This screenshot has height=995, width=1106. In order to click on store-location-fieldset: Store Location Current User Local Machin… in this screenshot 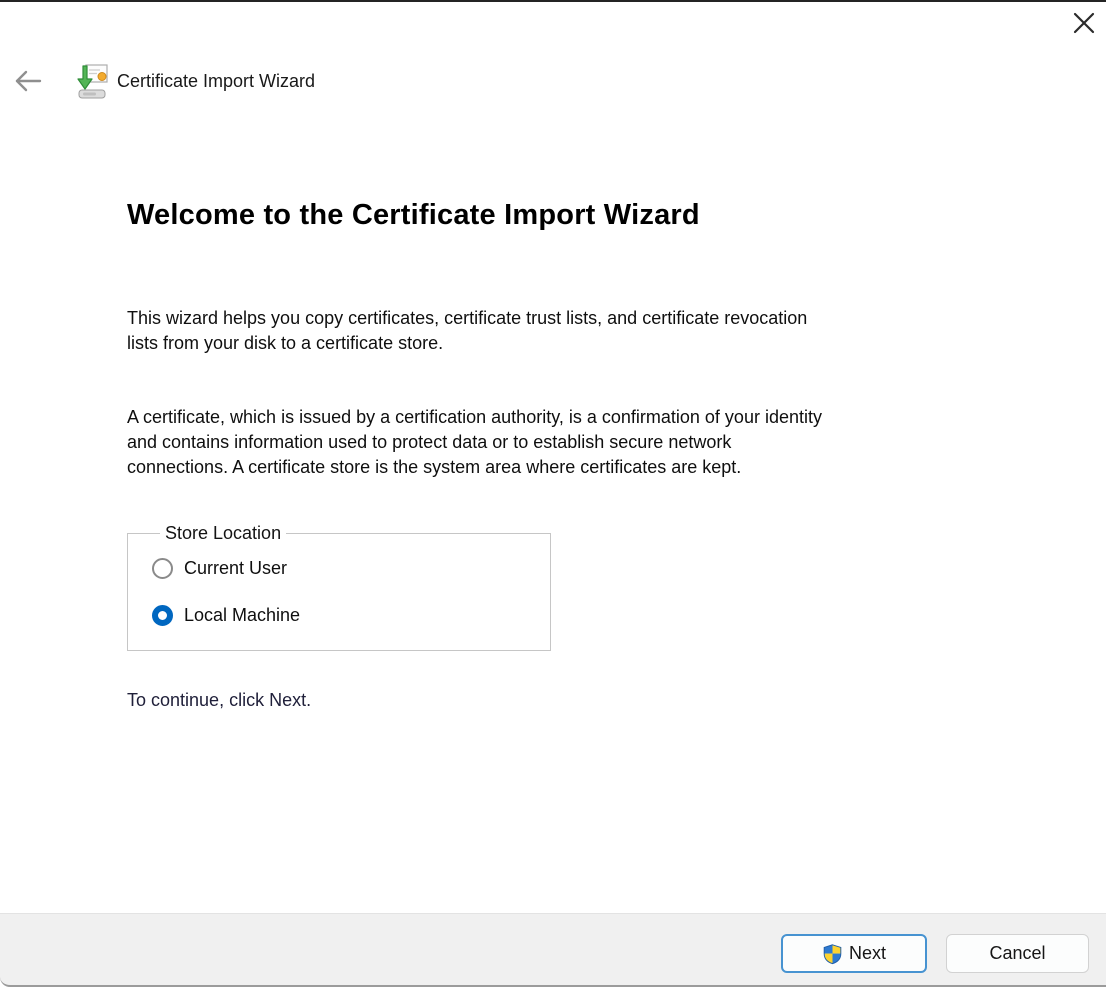, I will do `click(339, 587)`.